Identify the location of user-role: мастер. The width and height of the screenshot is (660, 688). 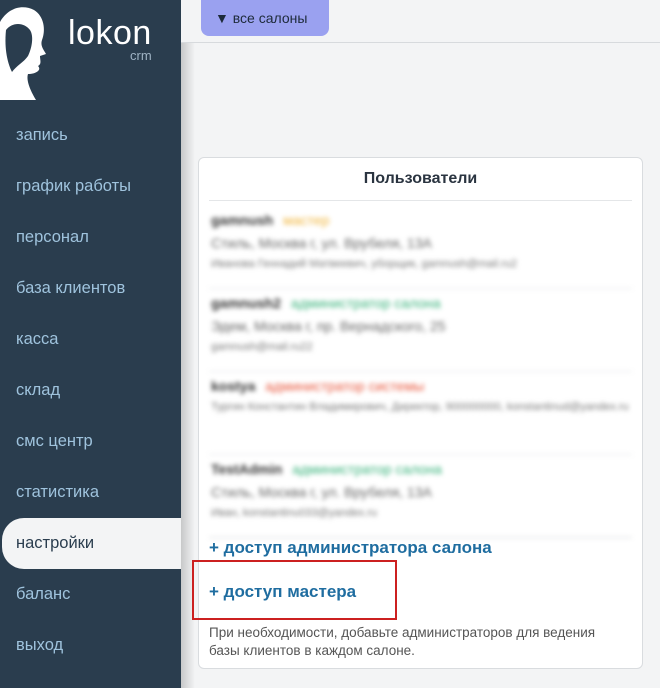
(306, 220).